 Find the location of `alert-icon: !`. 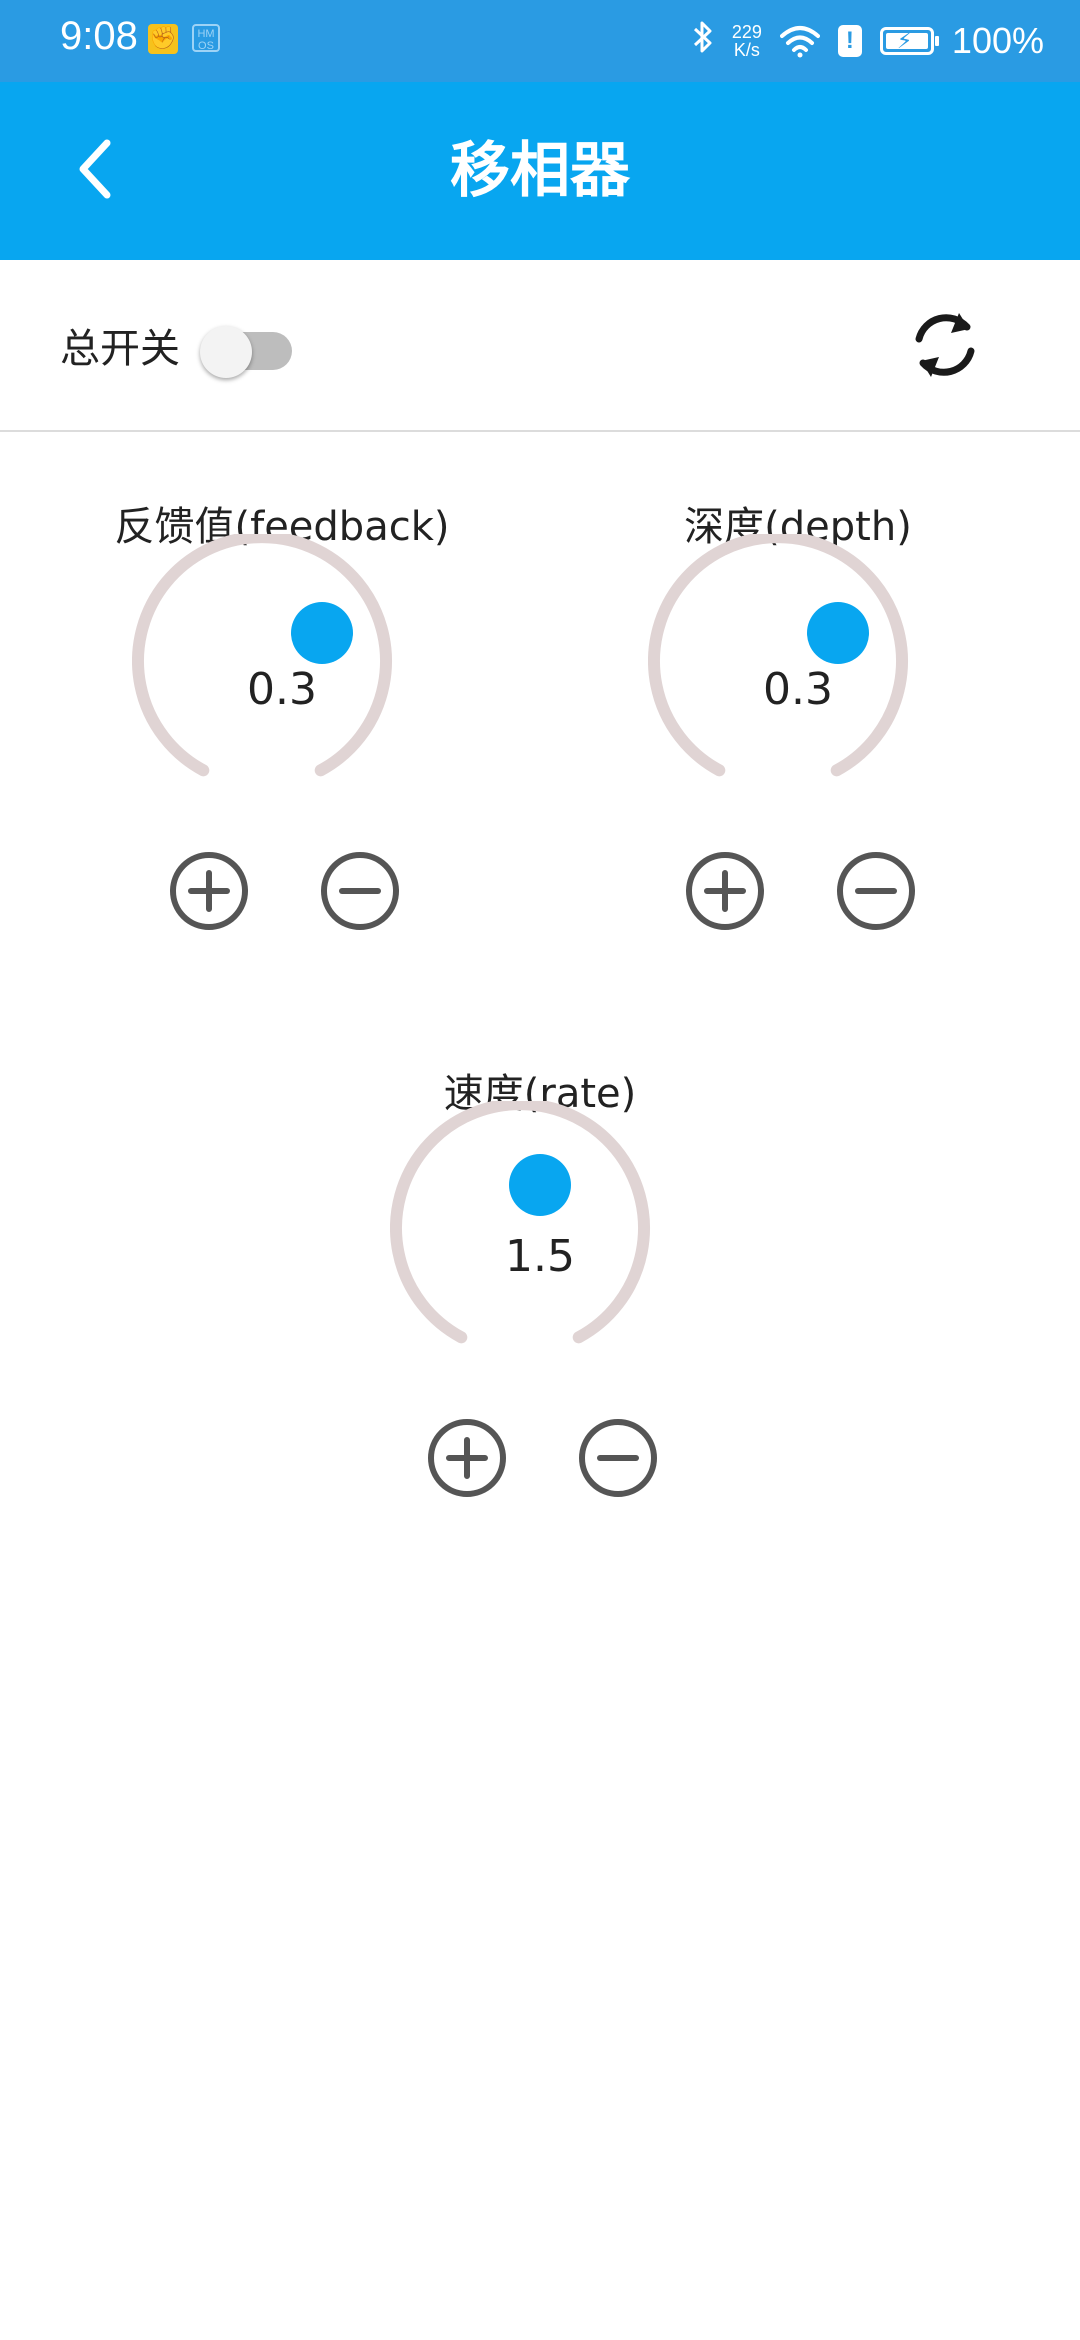

alert-icon: ! is located at coordinates (849, 41).